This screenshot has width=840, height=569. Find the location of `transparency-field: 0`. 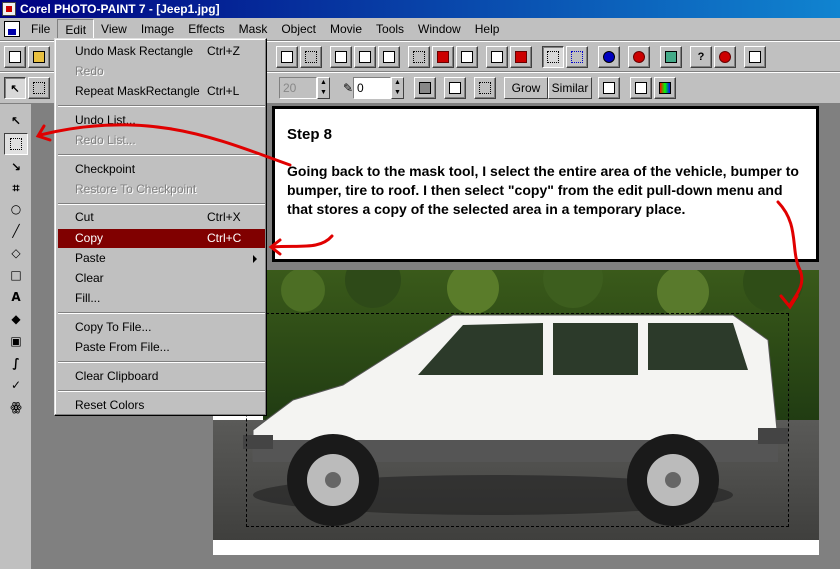

transparency-field: 0 is located at coordinates (372, 88).